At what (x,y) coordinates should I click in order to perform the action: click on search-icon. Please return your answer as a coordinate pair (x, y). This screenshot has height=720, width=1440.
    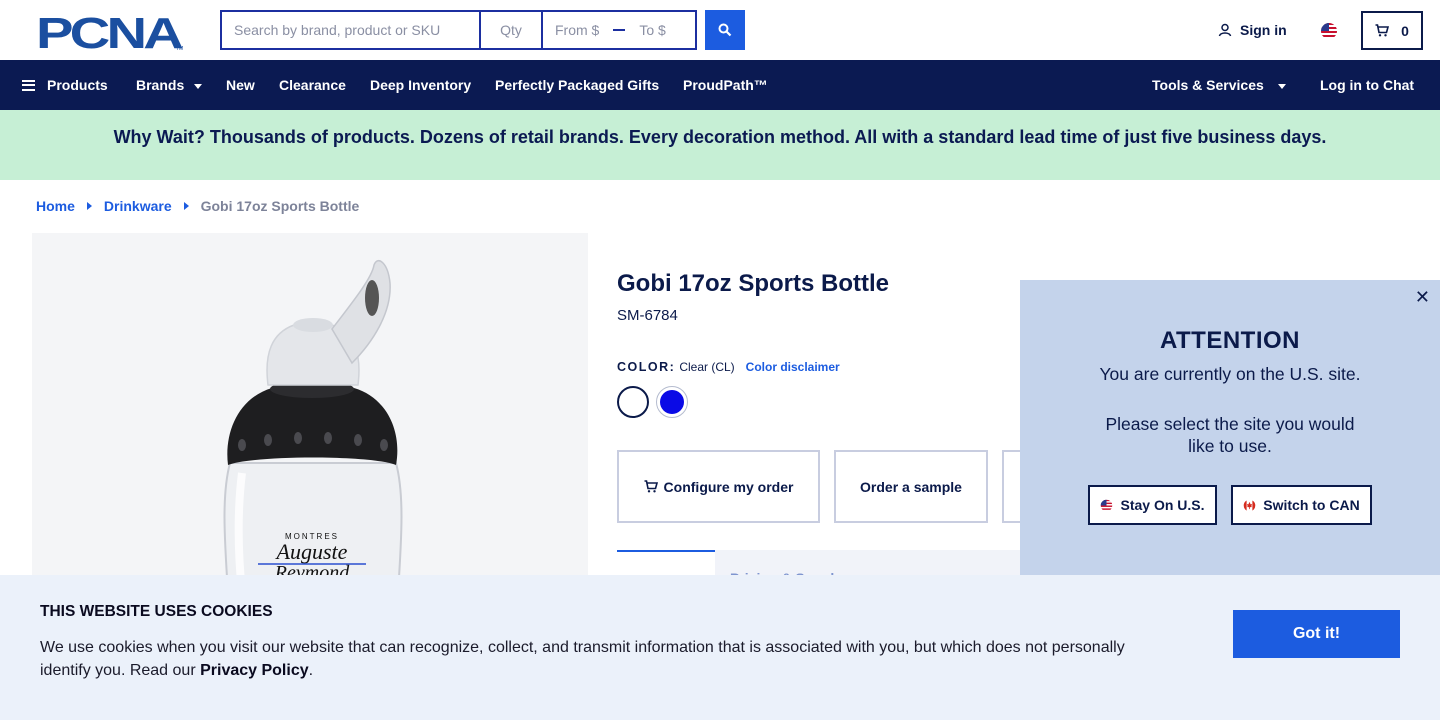
    Looking at the image, I should click on (725, 30).